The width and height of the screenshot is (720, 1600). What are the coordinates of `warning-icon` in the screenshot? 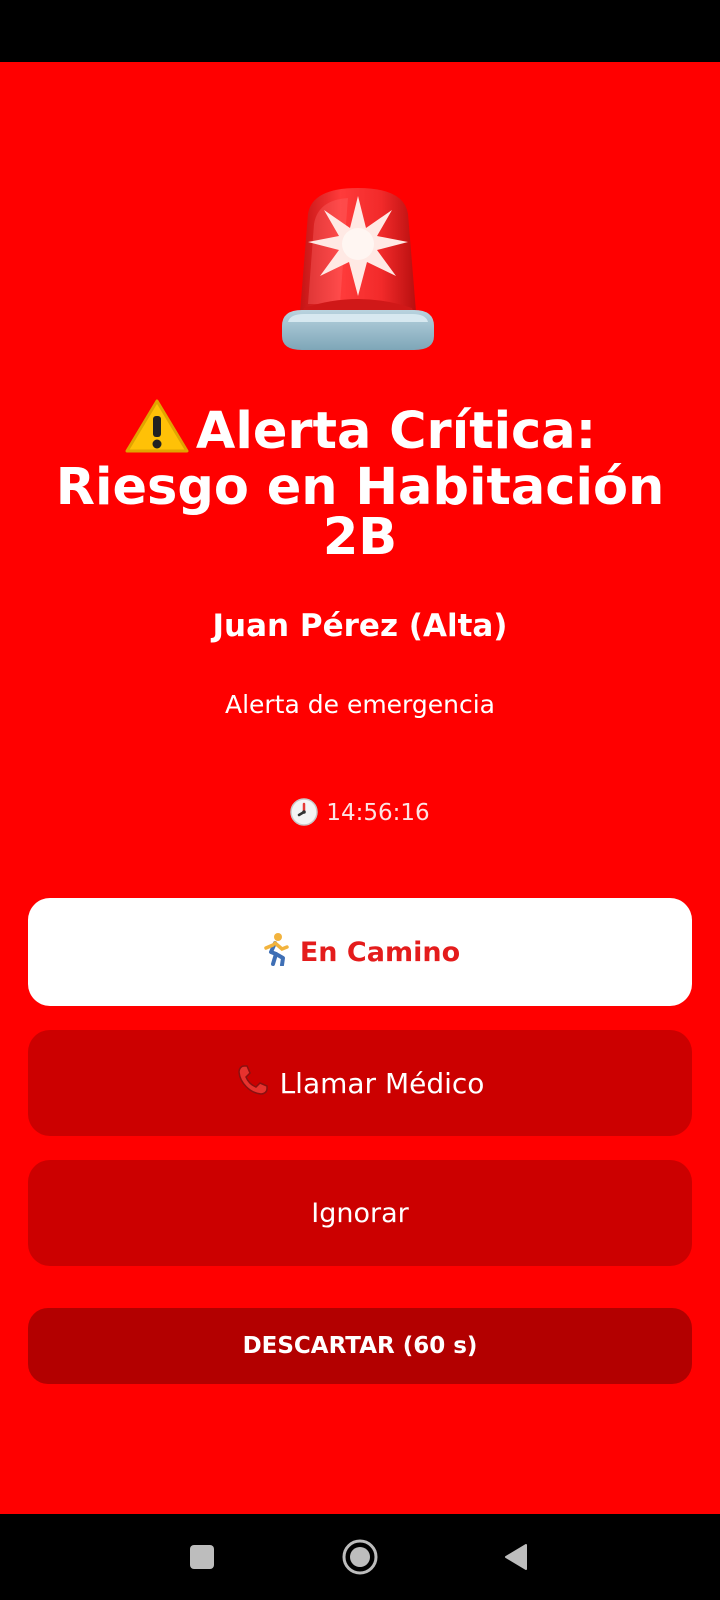 It's located at (157, 430).